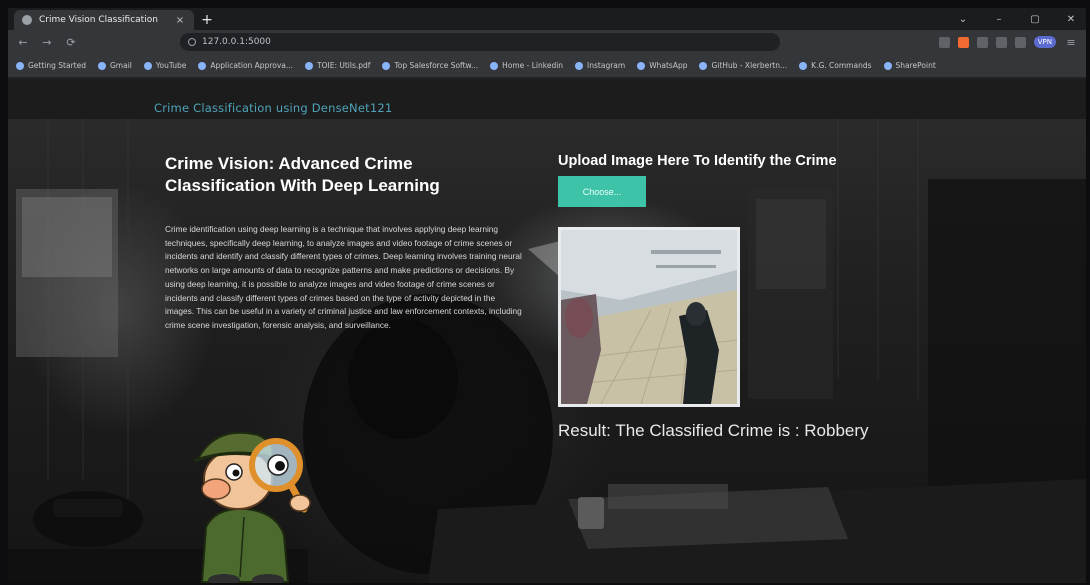 This screenshot has height=585, width=1090. Describe the element at coordinates (23, 42) in the screenshot. I see `back-button: ←` at that location.